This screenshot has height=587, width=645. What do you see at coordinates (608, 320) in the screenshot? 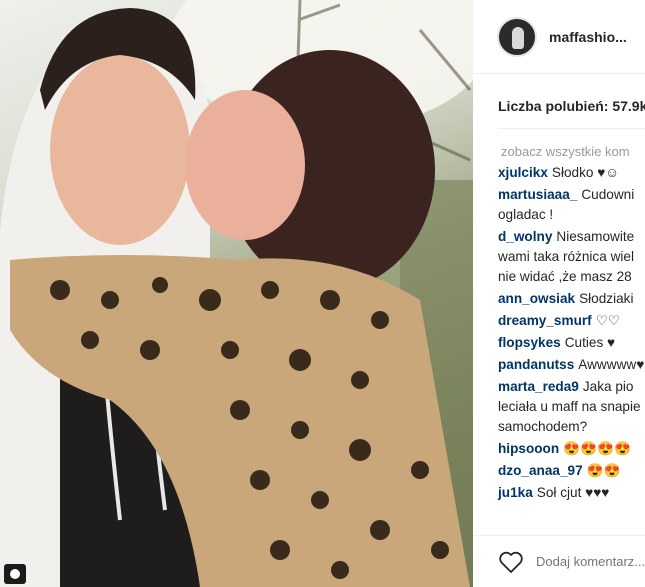
I see `comment-text: ♡♡` at bounding box center [608, 320].